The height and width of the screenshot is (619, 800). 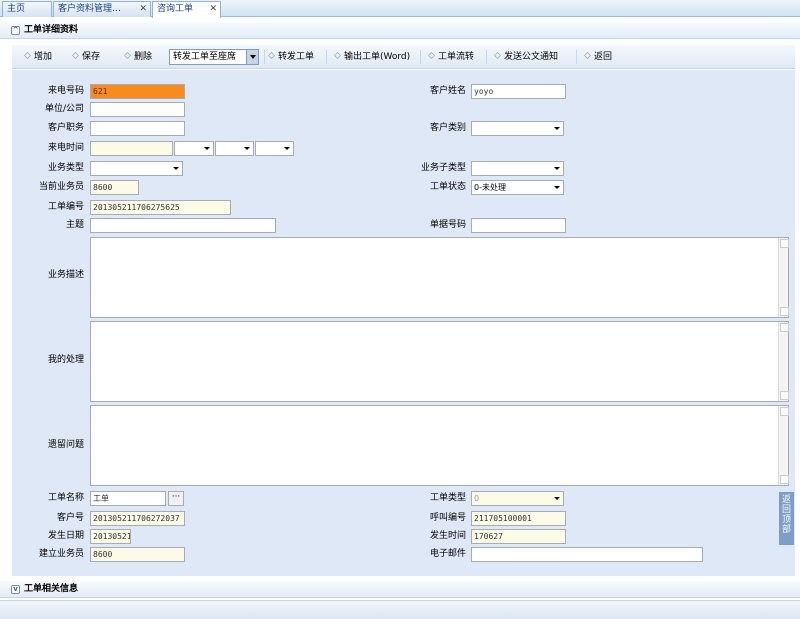 I want to click on tab-bar: 主页 客户资料管理… ✕ 咨询工单 ✕, so click(x=400, y=9).